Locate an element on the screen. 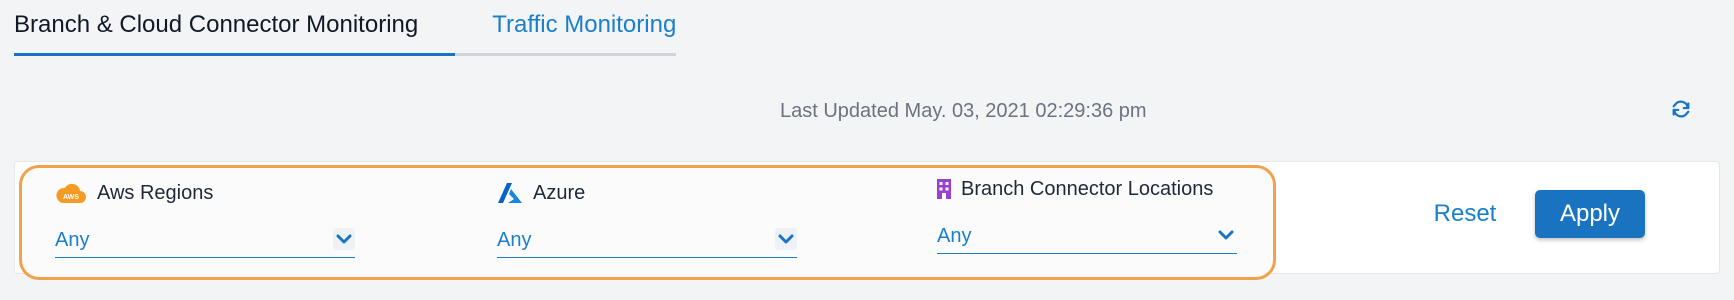  tab-traffic-monitoring: Traffic Monitoring is located at coordinates (565, 28).